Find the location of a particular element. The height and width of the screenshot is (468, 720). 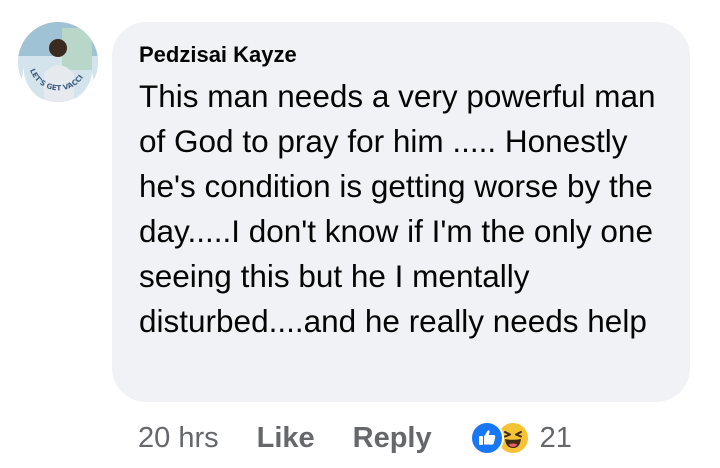

comment-author: Pedzisai Kayze is located at coordinates (400, 55).